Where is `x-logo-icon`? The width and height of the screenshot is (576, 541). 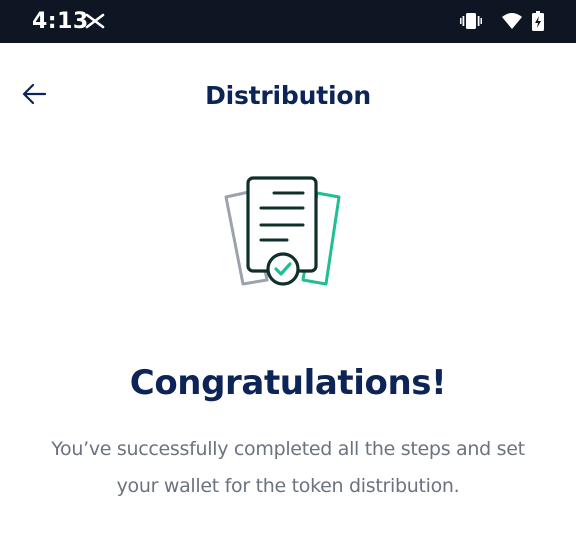
x-logo-icon is located at coordinates (95, 21).